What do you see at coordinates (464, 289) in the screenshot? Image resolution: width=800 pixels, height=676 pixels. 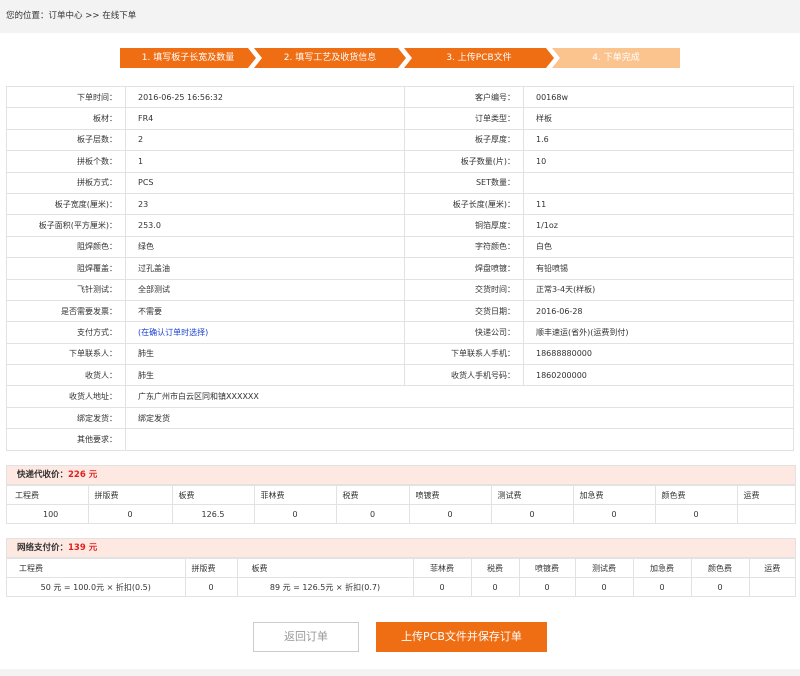 I see `delivery-time-label: 交货时间：` at bounding box center [464, 289].